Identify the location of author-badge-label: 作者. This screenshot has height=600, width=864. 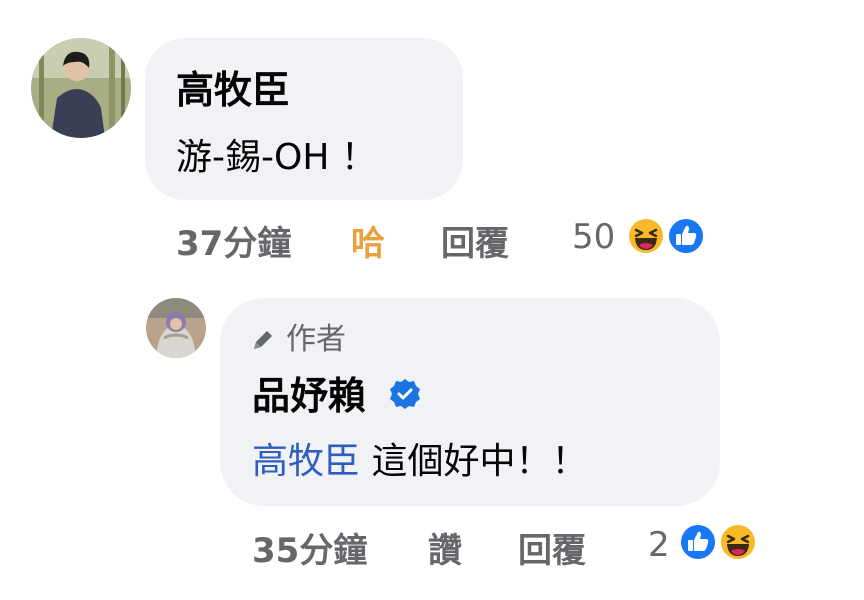
(316, 339).